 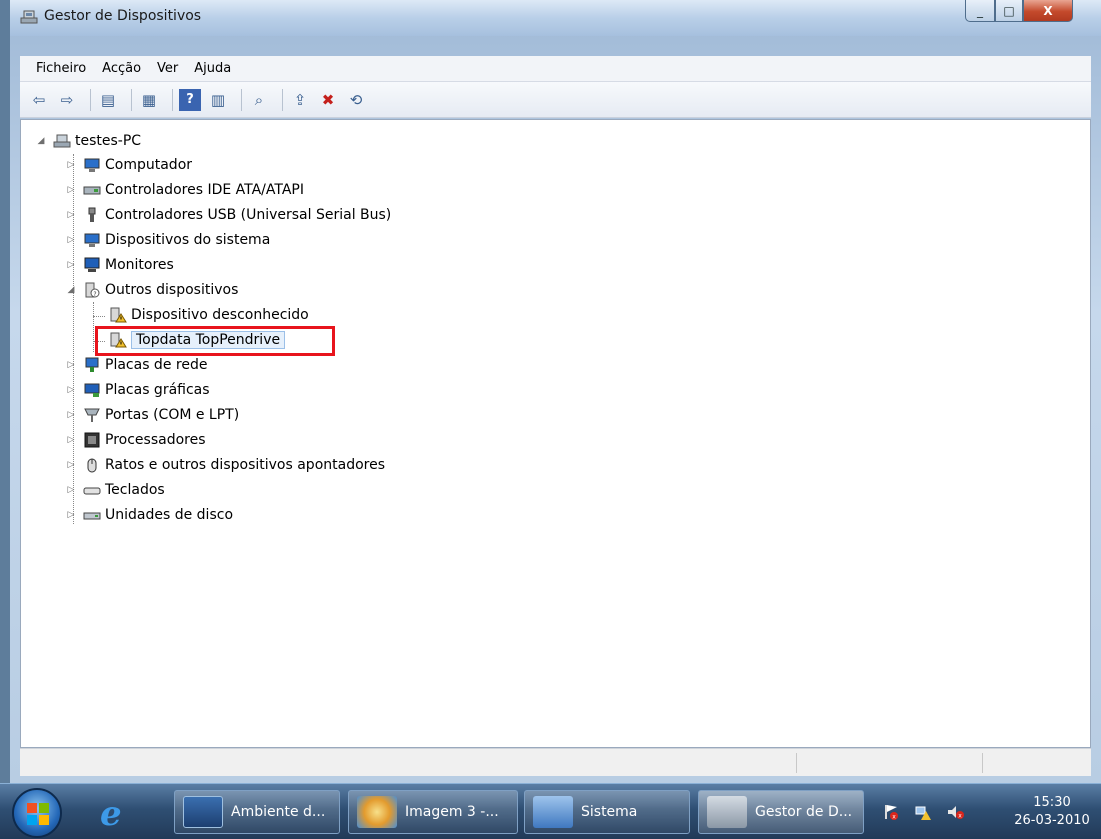 What do you see at coordinates (61, 68) in the screenshot?
I see `menu-ficheiro: Ficheiro` at bounding box center [61, 68].